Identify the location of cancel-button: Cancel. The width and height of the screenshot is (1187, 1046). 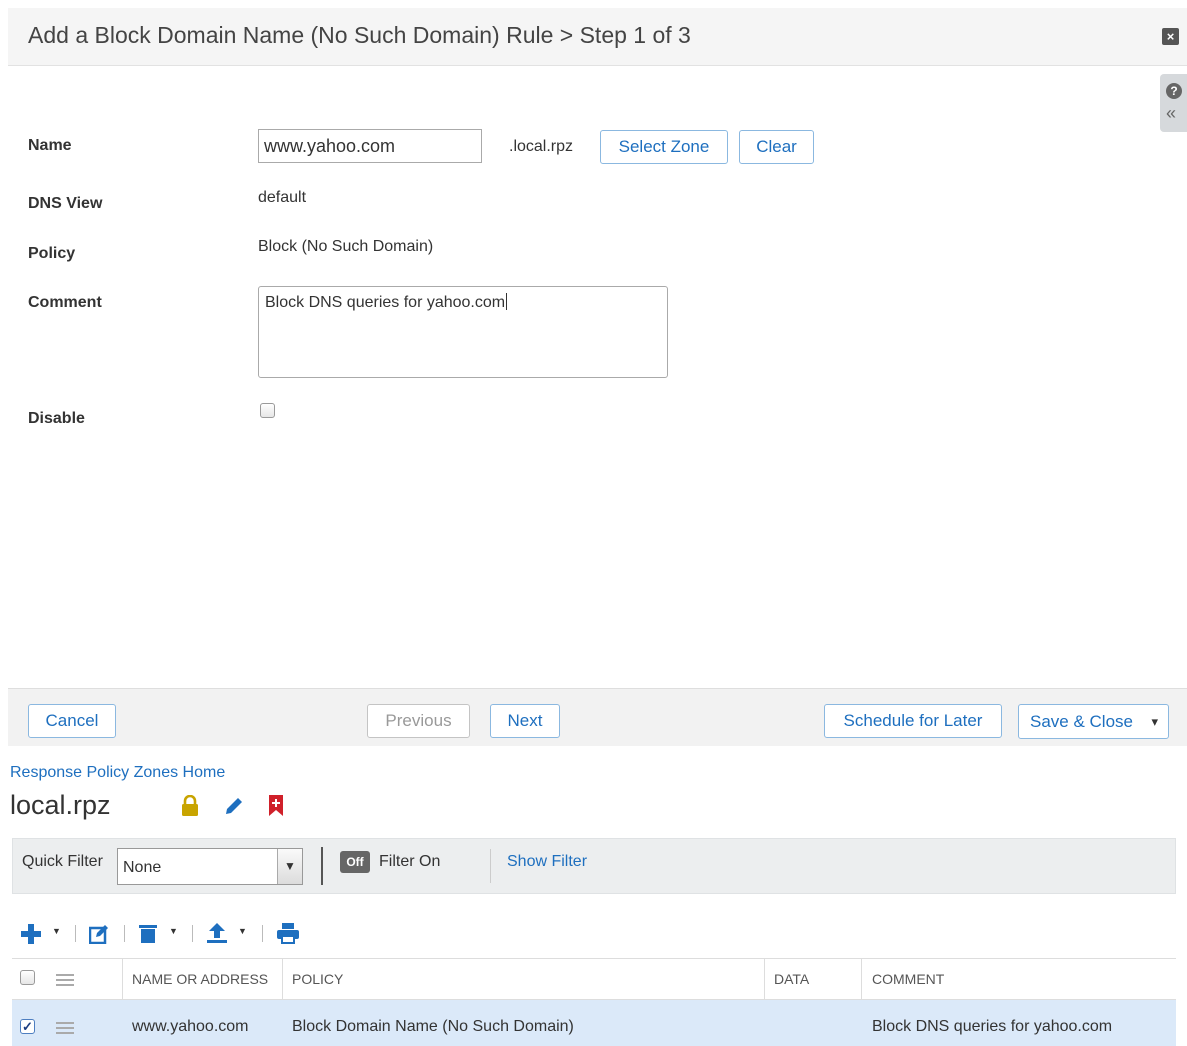
(72, 721).